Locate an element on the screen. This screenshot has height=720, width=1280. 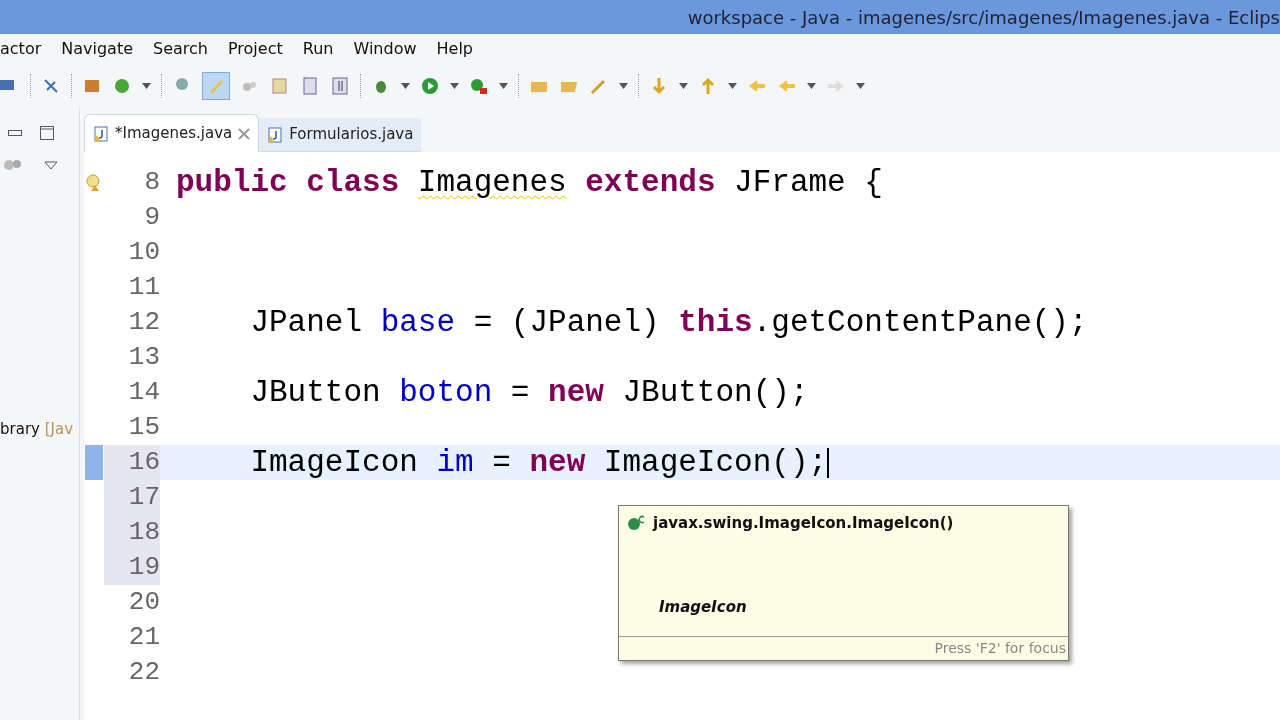
line-number: 10 is located at coordinates (144, 252).